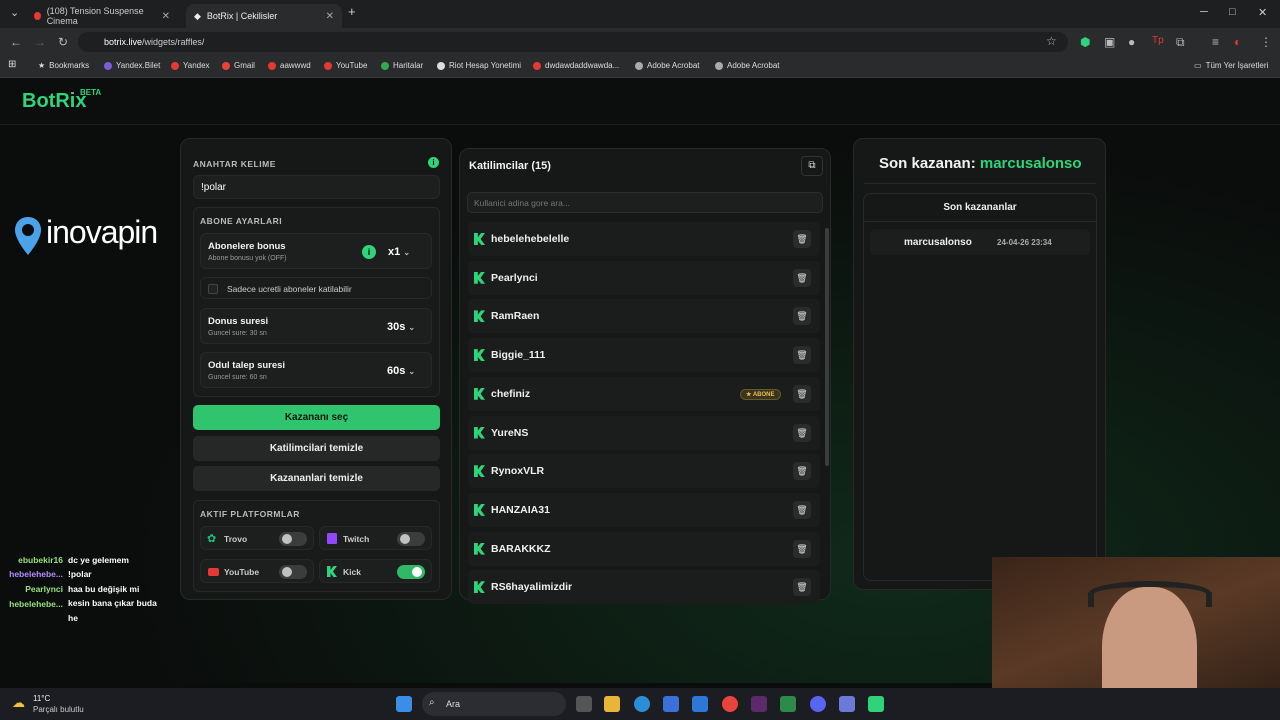 This screenshot has height=720, width=1280. Describe the element at coordinates (316, 417) in the screenshot. I see `pick-winner-button: Kazananı seç` at that location.